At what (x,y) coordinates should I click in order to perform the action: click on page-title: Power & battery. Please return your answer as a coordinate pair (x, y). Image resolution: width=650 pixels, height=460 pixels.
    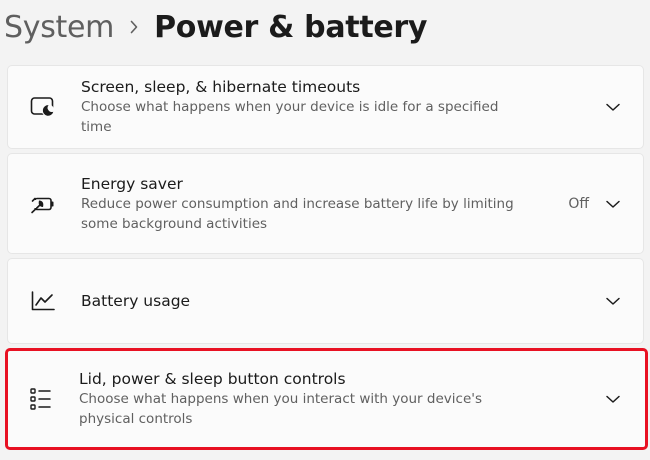
    Looking at the image, I should click on (291, 27).